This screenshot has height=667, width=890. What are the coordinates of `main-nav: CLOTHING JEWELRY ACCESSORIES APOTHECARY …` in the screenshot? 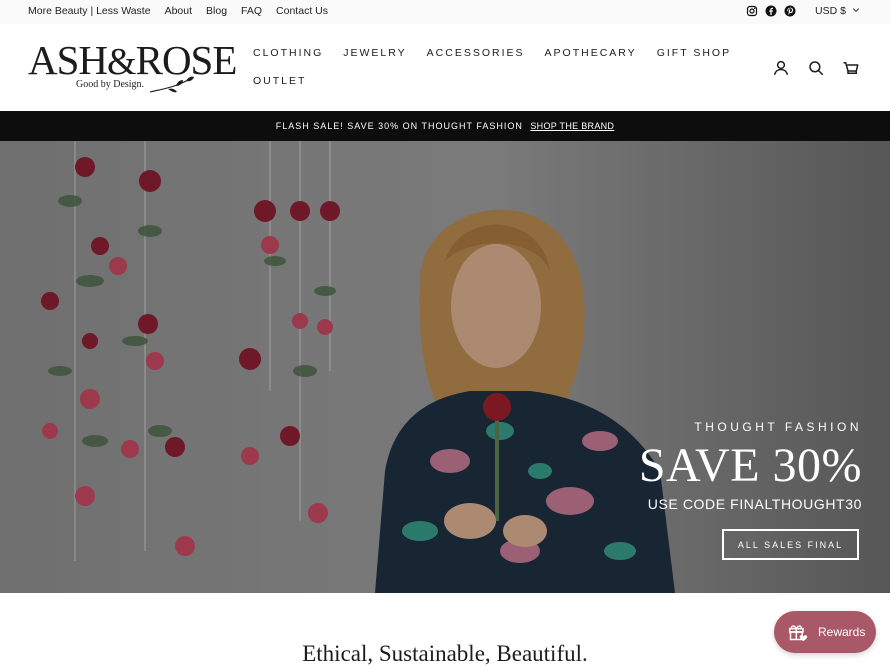 It's located at (486, 67).